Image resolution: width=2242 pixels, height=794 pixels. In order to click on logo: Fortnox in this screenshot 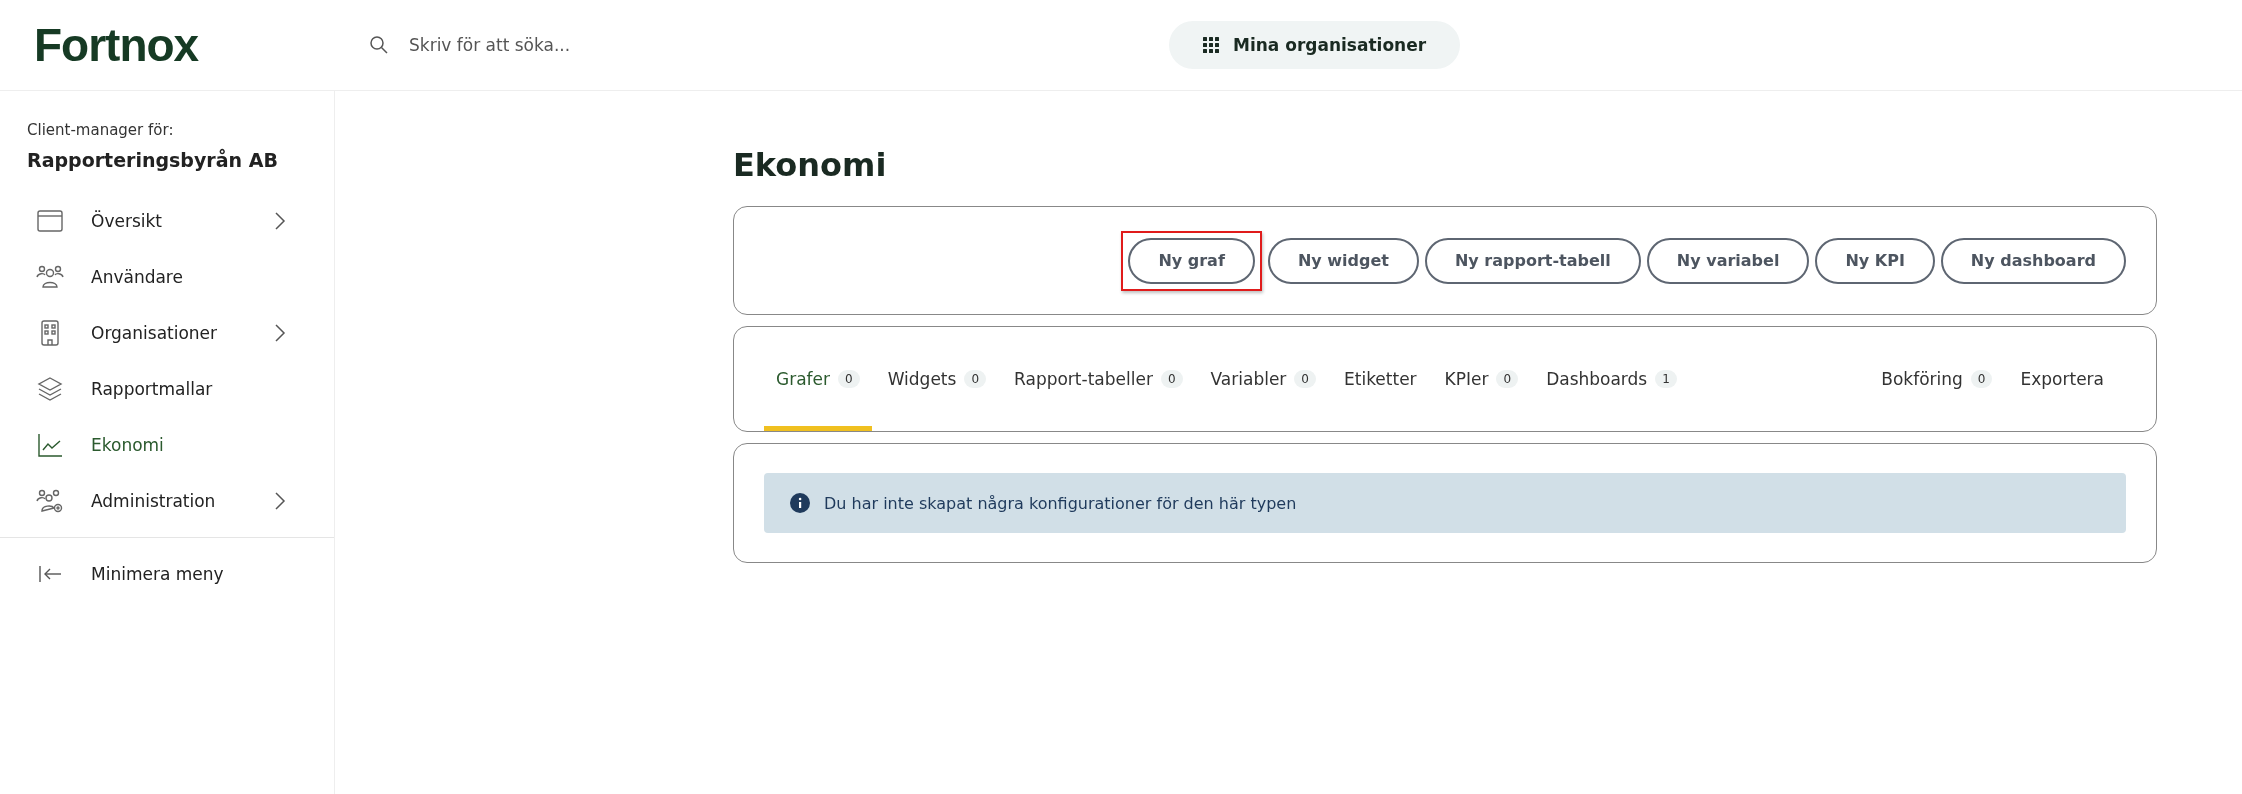, I will do `click(116, 45)`.